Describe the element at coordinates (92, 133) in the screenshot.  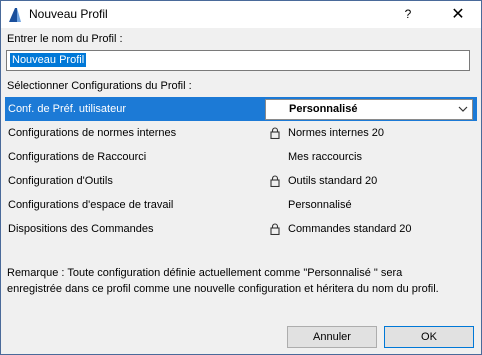
I see `config-name: Configurations de normes internes` at that location.